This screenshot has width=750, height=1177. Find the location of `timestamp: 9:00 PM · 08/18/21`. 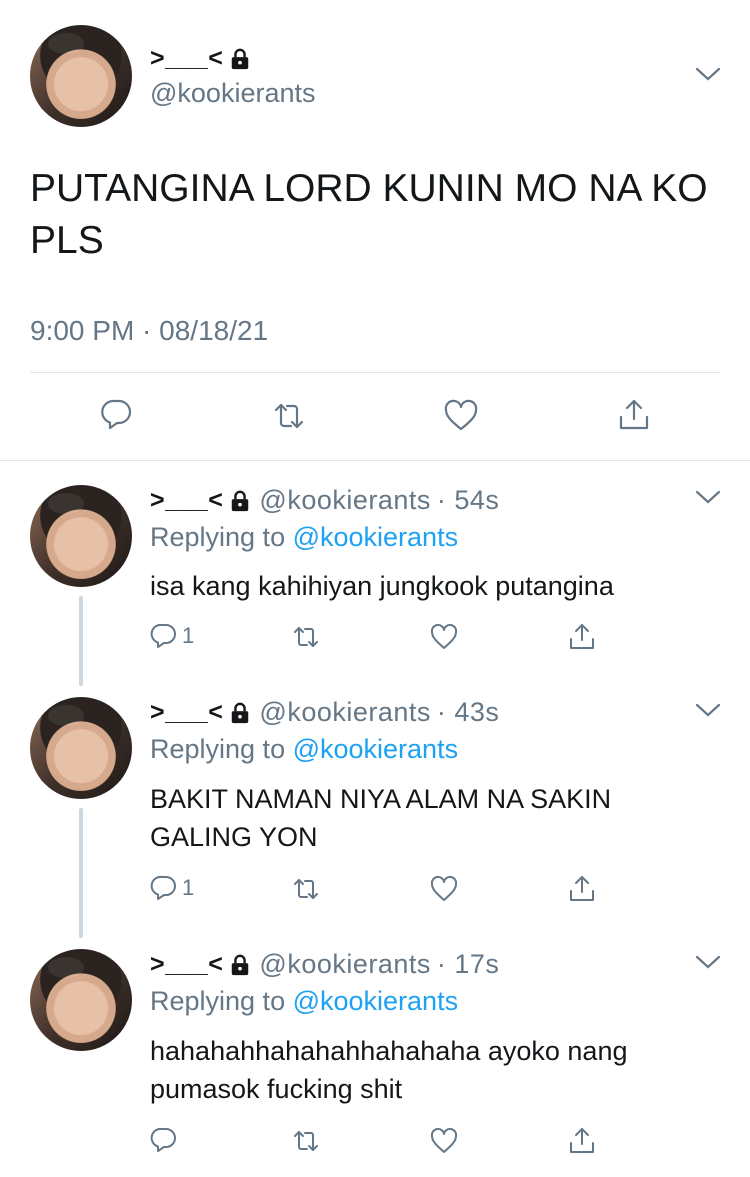

timestamp: 9:00 PM · 08/18/21 is located at coordinates (149, 331).